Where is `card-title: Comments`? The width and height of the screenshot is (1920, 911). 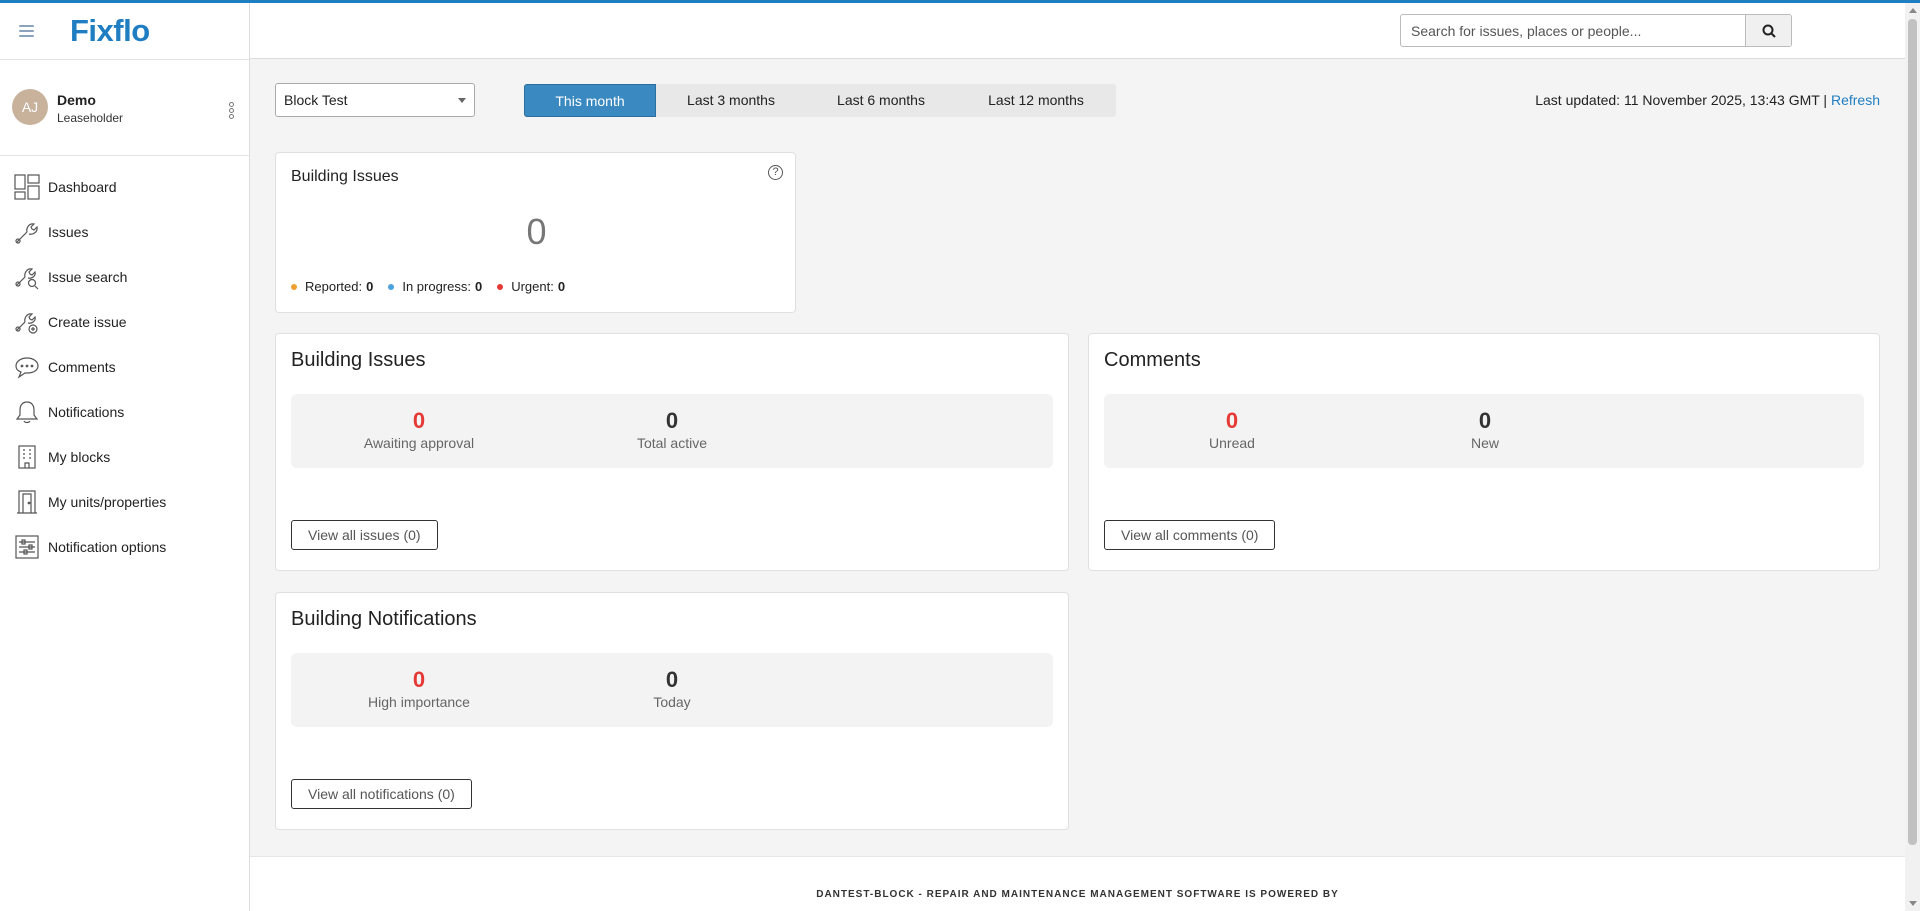 card-title: Comments is located at coordinates (1152, 360).